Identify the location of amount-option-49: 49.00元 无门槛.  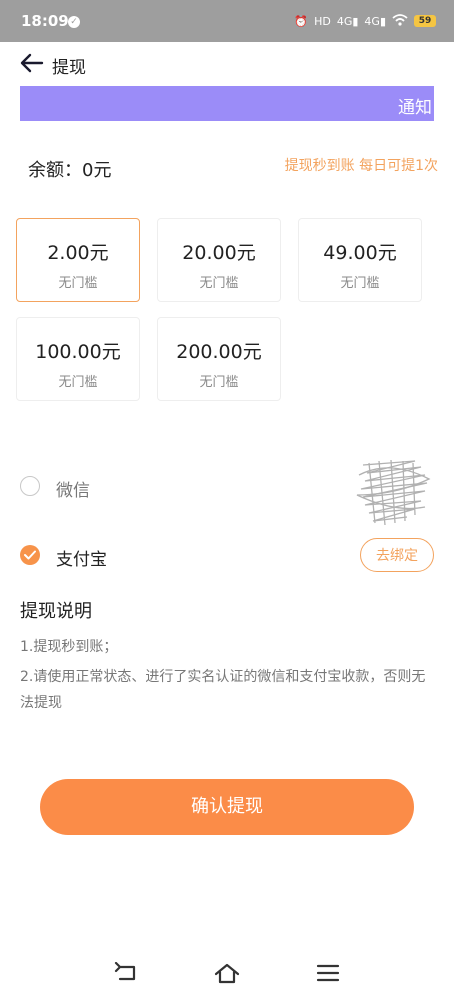
(360, 260).